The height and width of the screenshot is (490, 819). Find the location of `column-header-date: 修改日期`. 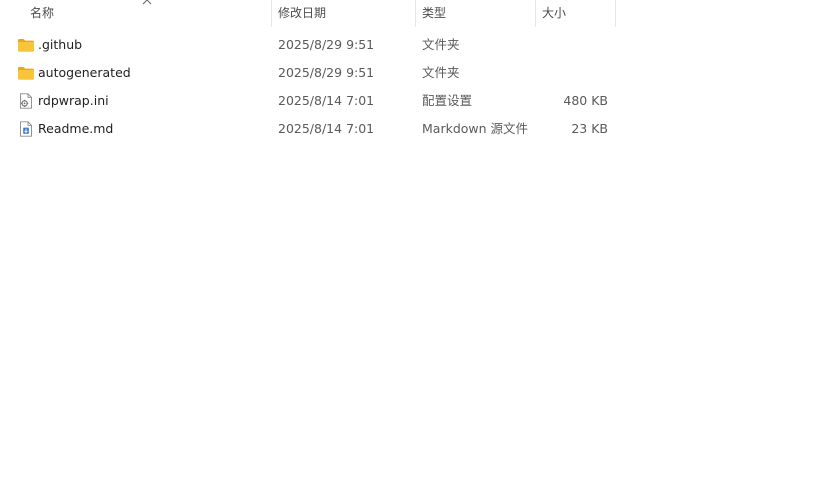

column-header-date: 修改日期 is located at coordinates (343, 13).